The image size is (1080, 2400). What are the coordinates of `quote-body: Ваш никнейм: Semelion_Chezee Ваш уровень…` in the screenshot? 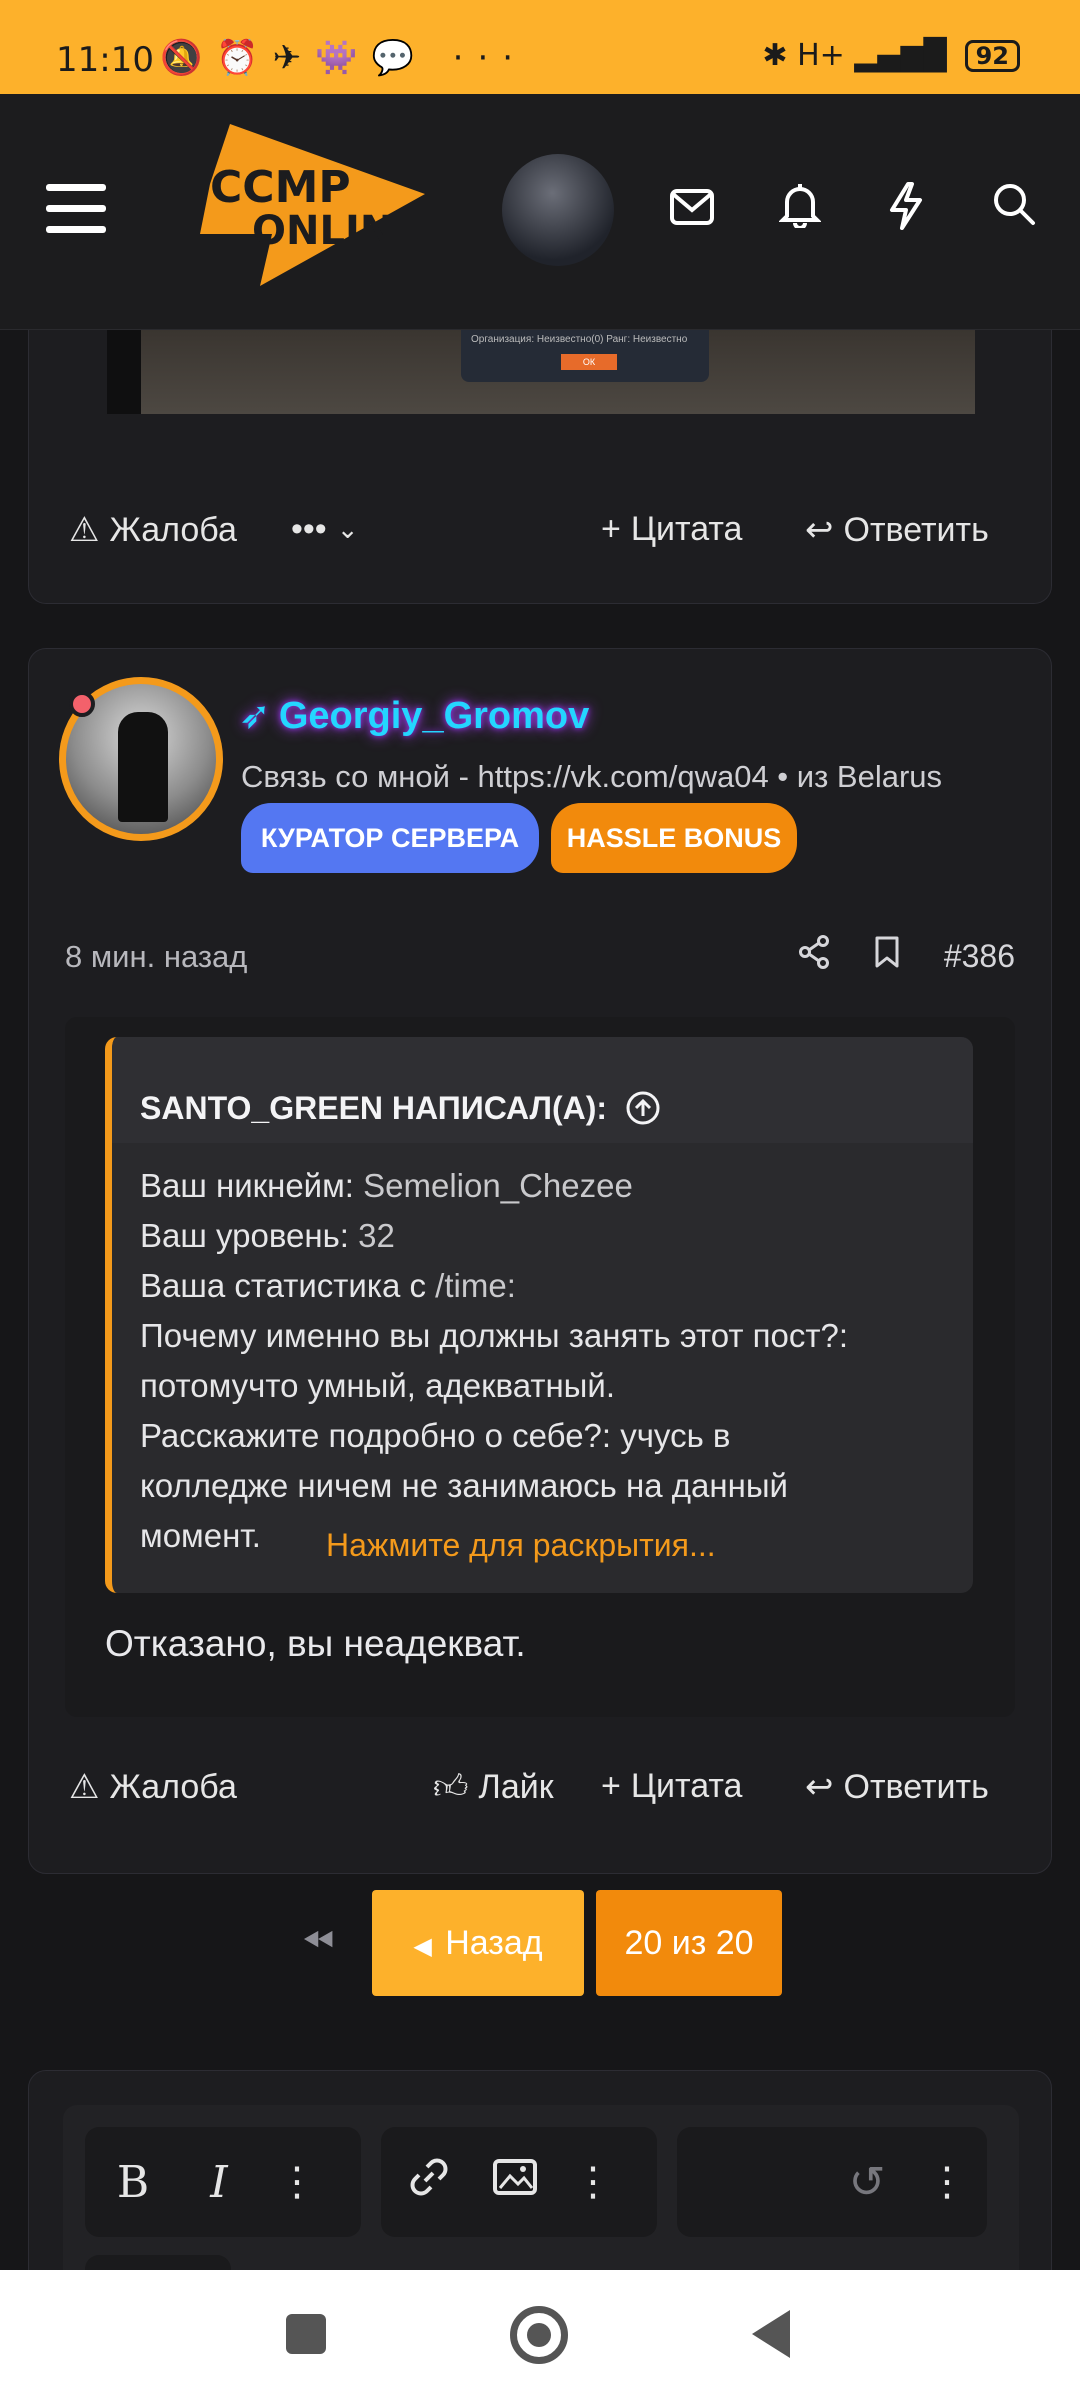 It's located at (542, 1361).